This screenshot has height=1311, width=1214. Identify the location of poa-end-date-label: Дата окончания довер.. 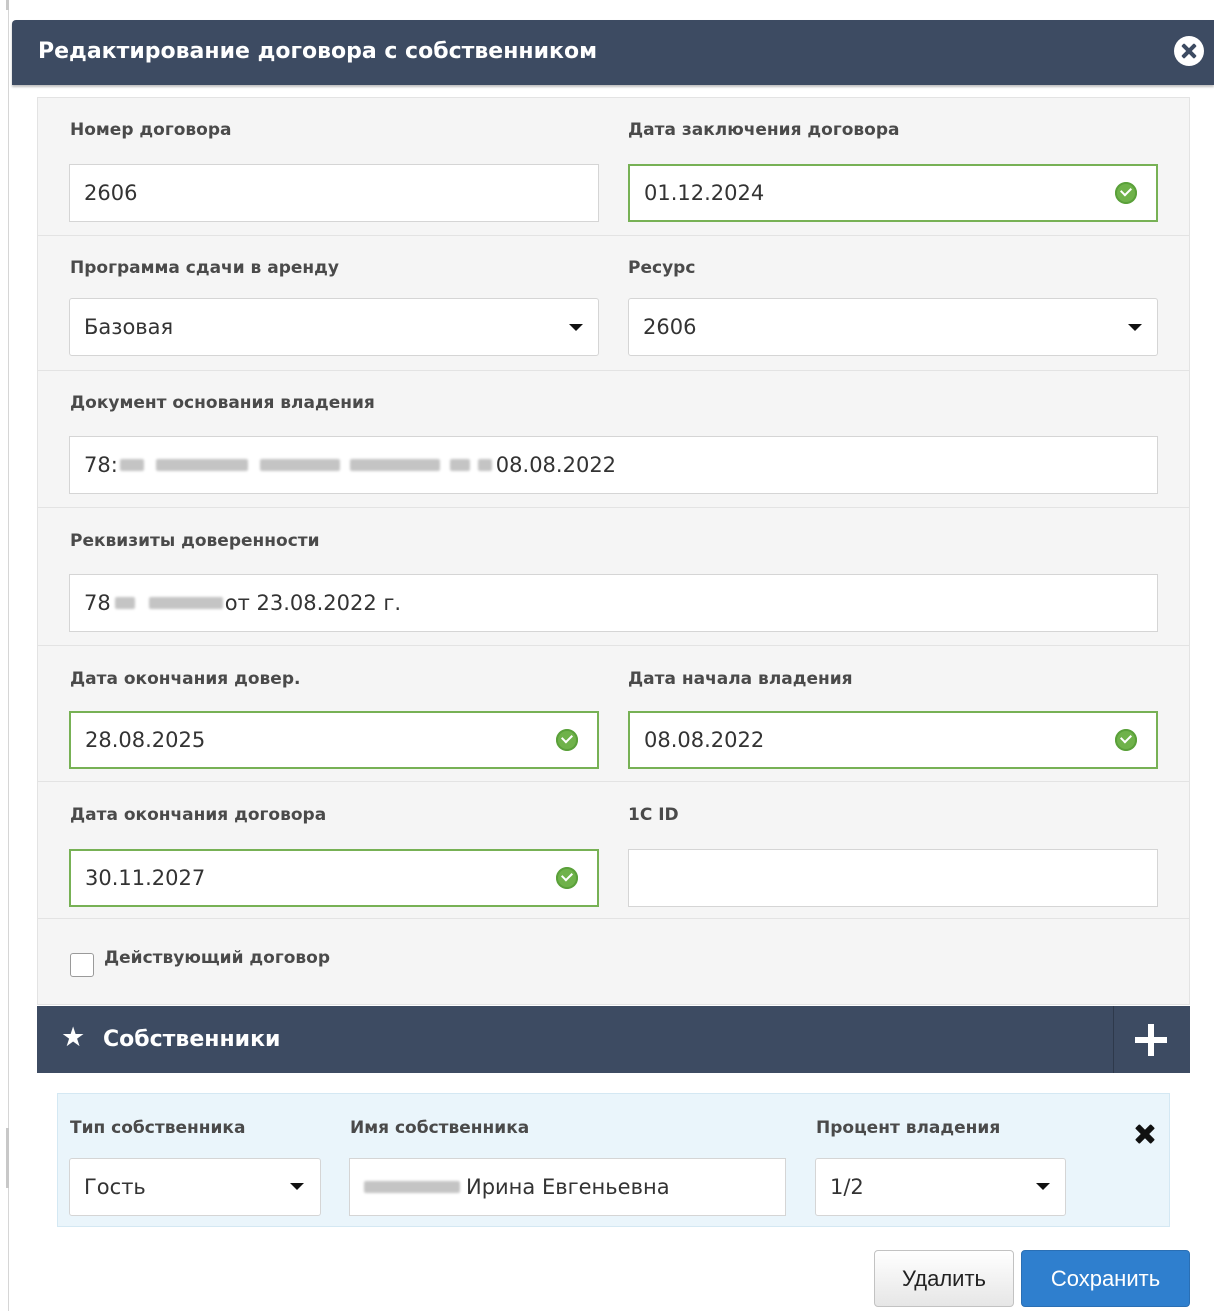
(185, 679).